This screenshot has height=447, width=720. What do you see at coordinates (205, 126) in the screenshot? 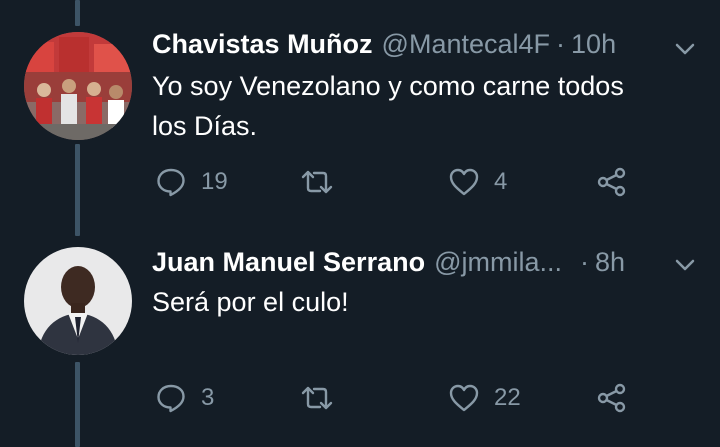
I see `tweet-text-line: los Días.` at bounding box center [205, 126].